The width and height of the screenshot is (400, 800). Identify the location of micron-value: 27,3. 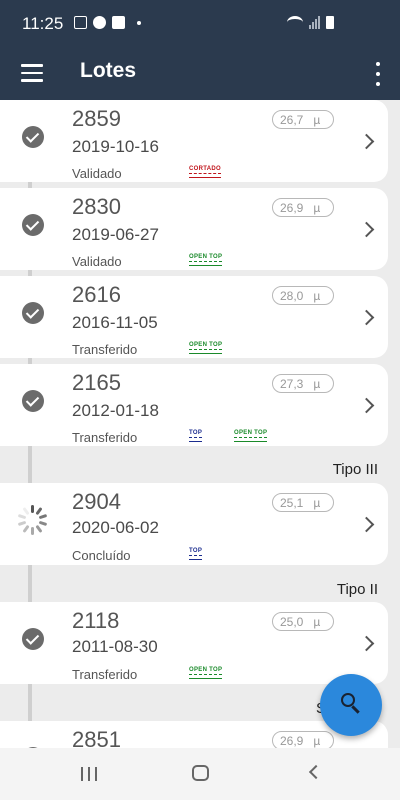
(292, 384).